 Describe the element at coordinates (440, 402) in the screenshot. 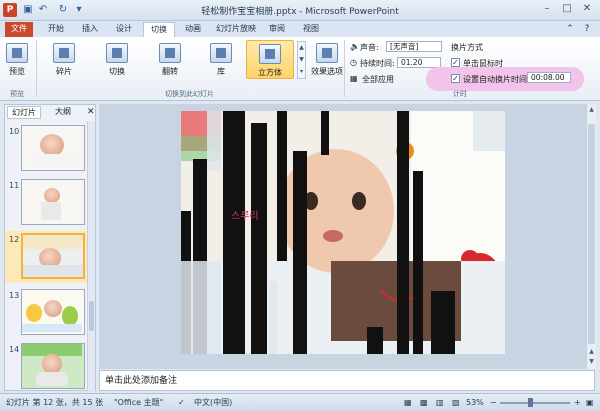

I see `reading-view-icon: ▥` at that location.